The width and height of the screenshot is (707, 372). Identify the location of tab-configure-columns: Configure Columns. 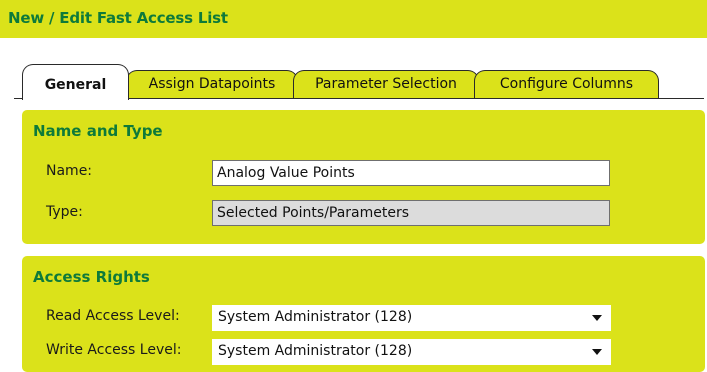
(566, 84).